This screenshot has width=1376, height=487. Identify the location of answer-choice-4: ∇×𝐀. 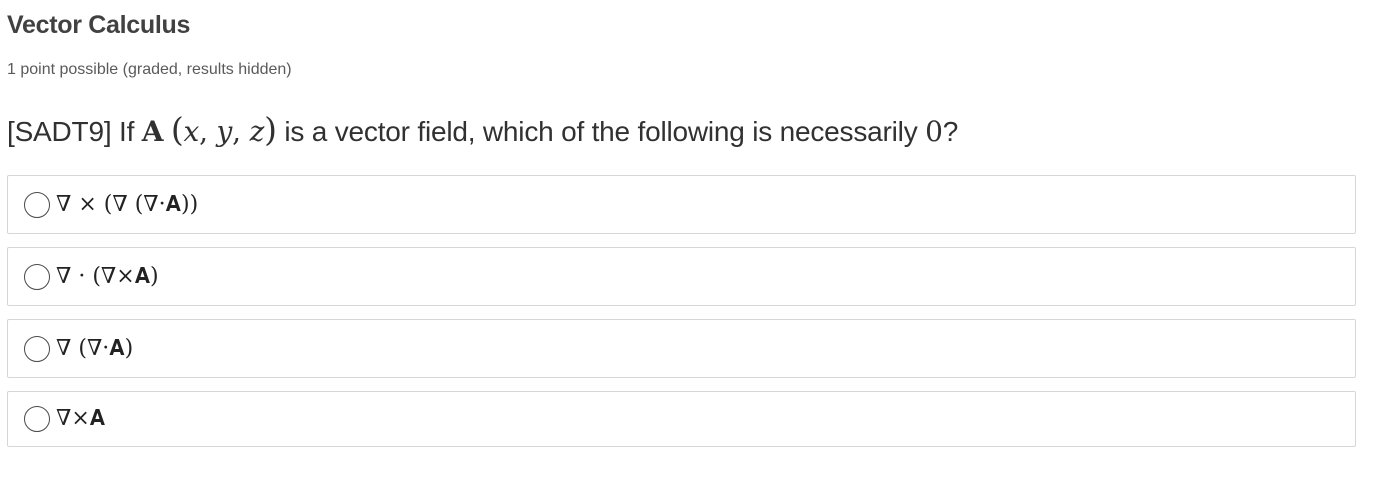
(681, 419).